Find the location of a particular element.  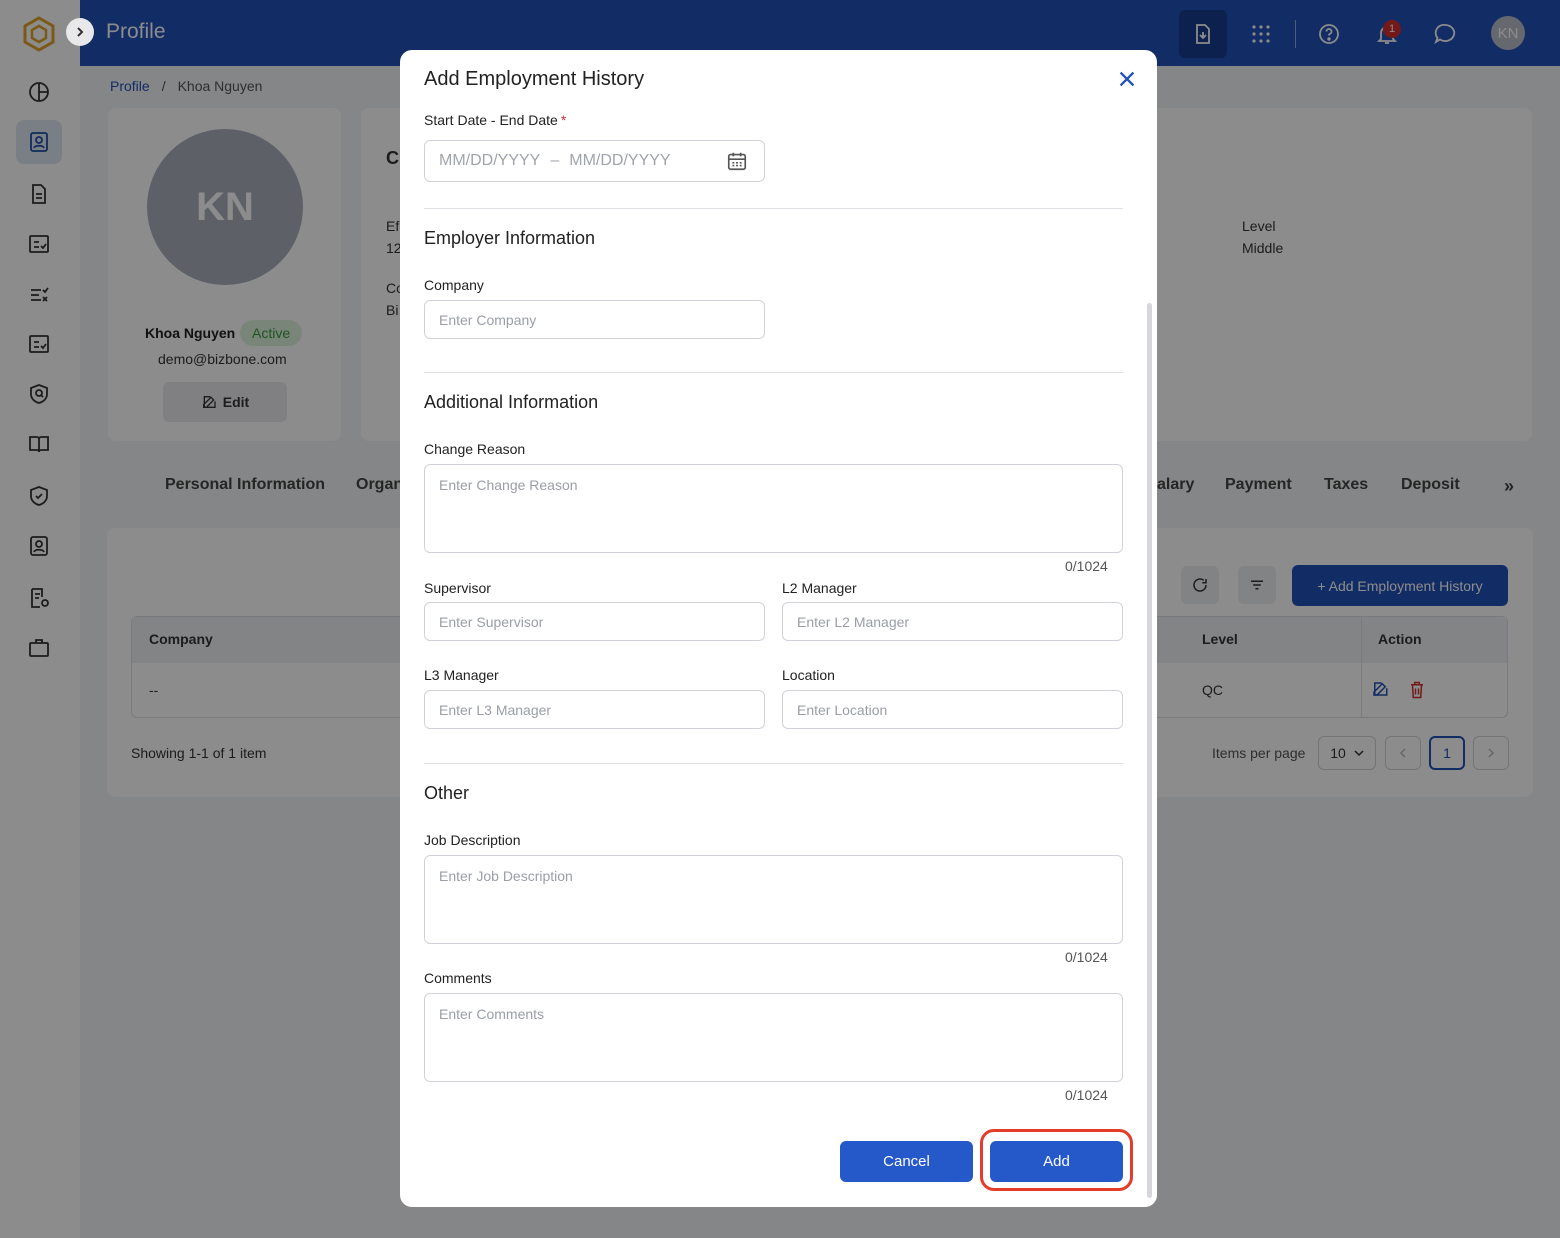

l3-manager-input is located at coordinates (594, 709).